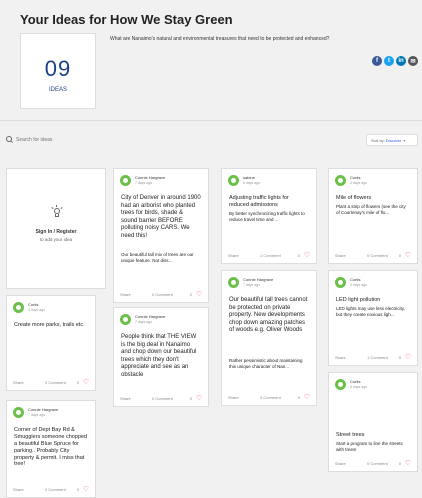  Describe the element at coordinates (190, 294) in the screenshot. I see `like-count: 2` at that location.